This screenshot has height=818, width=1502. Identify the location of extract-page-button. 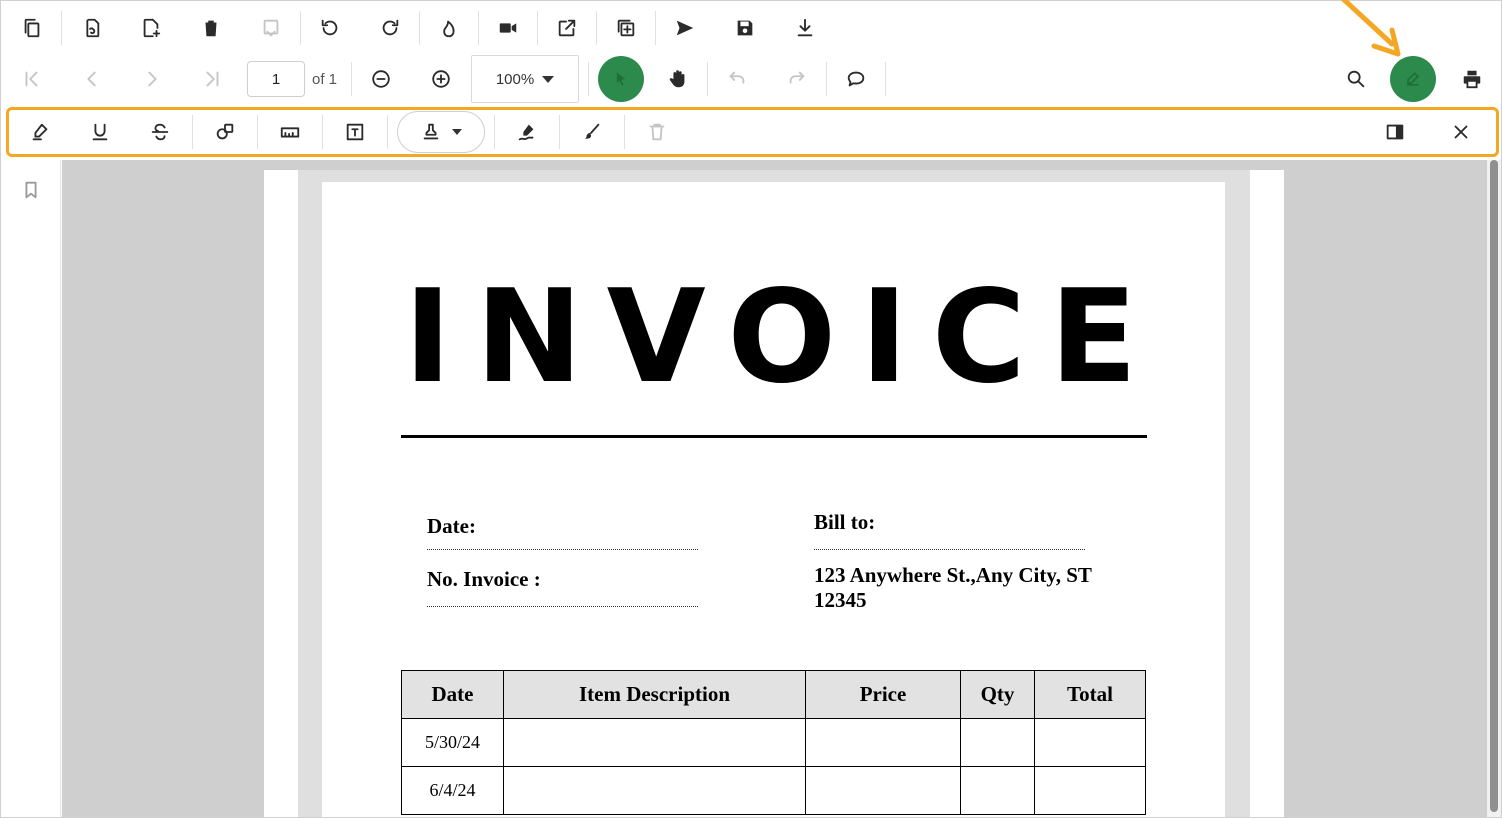
(271, 28).